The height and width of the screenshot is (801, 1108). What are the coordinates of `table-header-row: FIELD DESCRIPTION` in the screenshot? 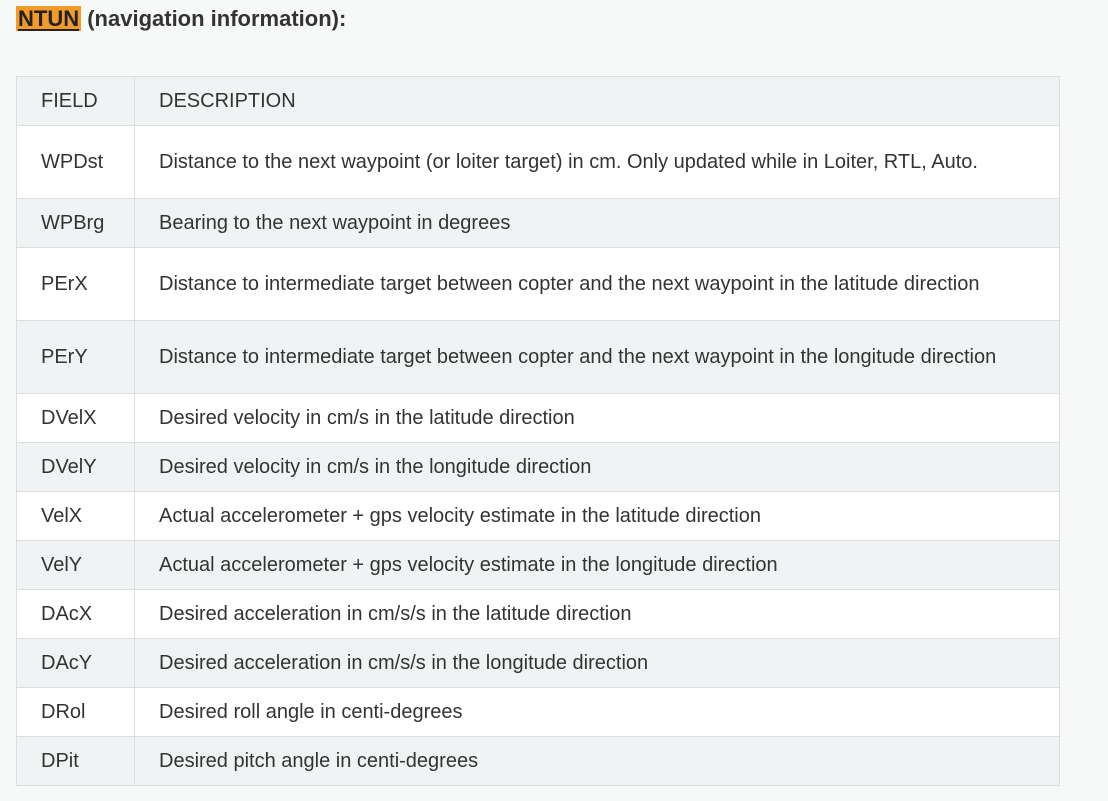 It's located at (538, 101).